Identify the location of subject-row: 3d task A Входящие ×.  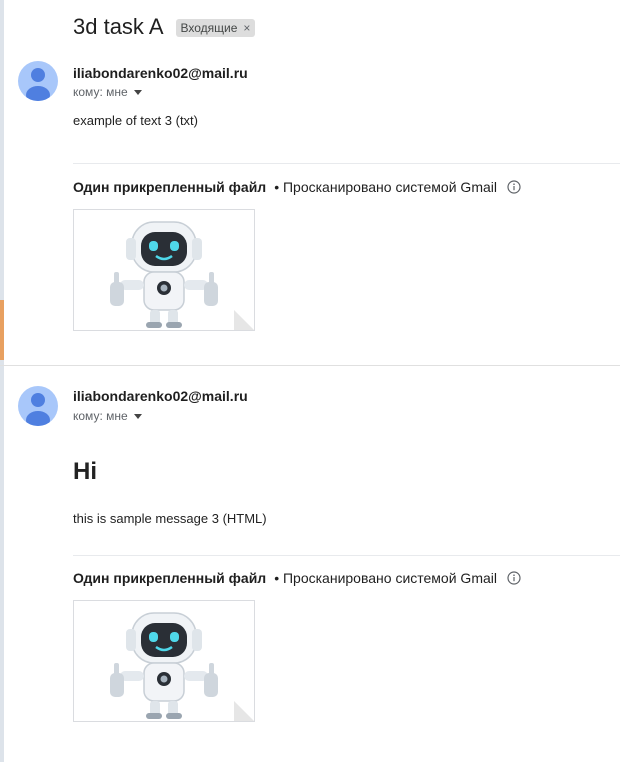
(164, 27).